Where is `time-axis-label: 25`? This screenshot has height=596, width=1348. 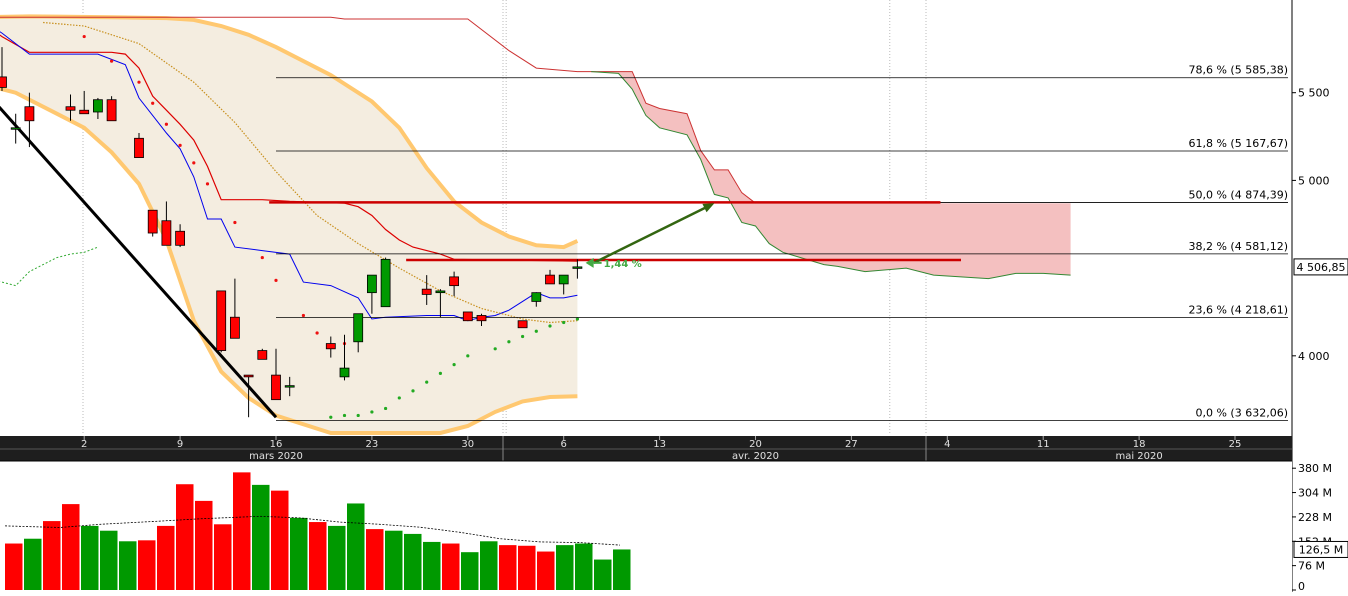
time-axis-label: 25 is located at coordinates (1235, 444).